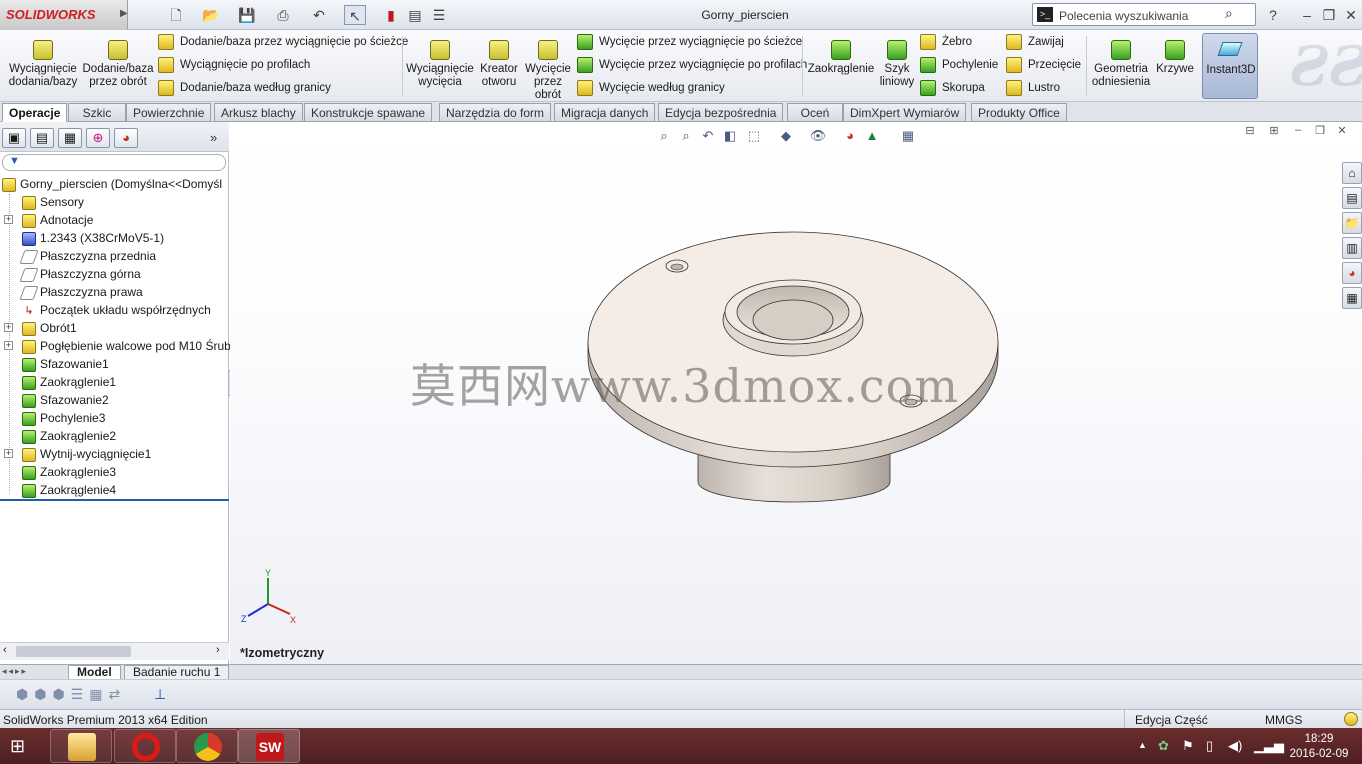  I want to click on zoom-to-fit-icon: ⌕, so click(664, 137).